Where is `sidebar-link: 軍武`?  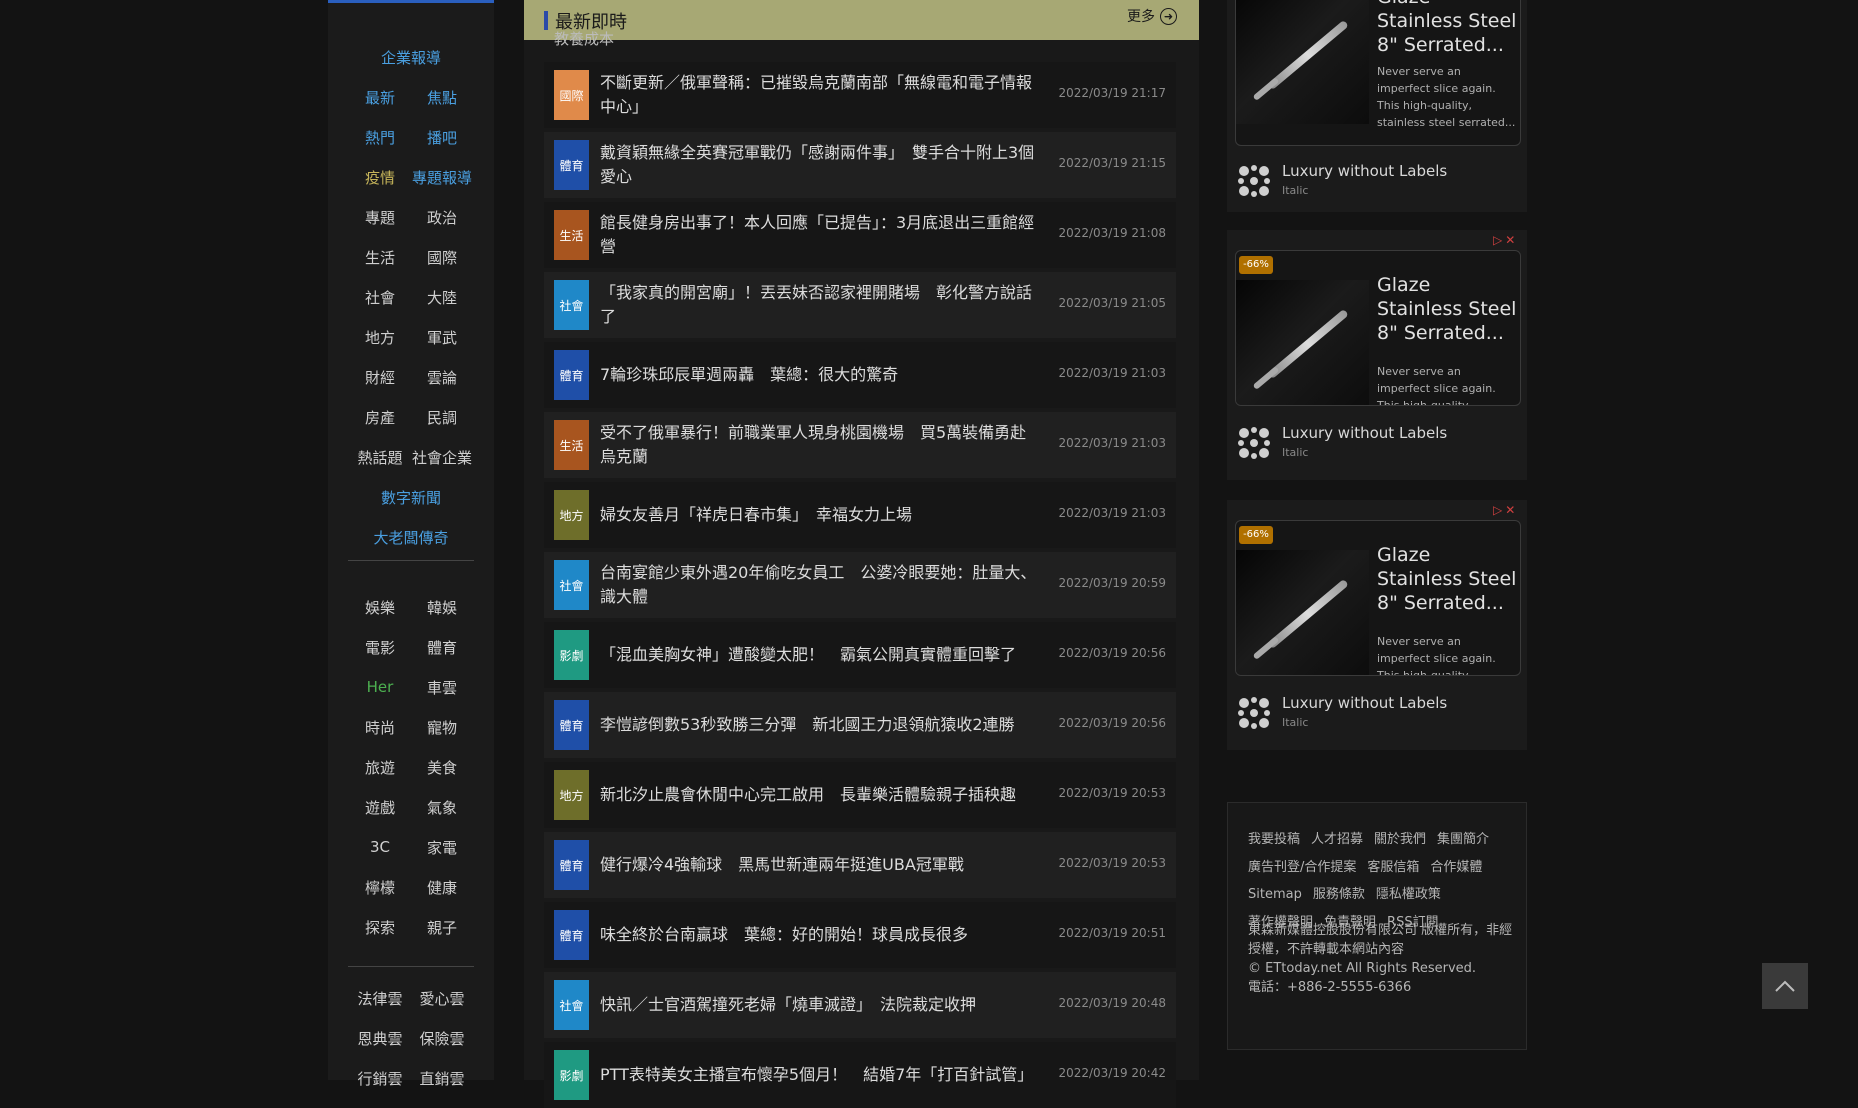
sidebar-link: 軍武 is located at coordinates (442, 337).